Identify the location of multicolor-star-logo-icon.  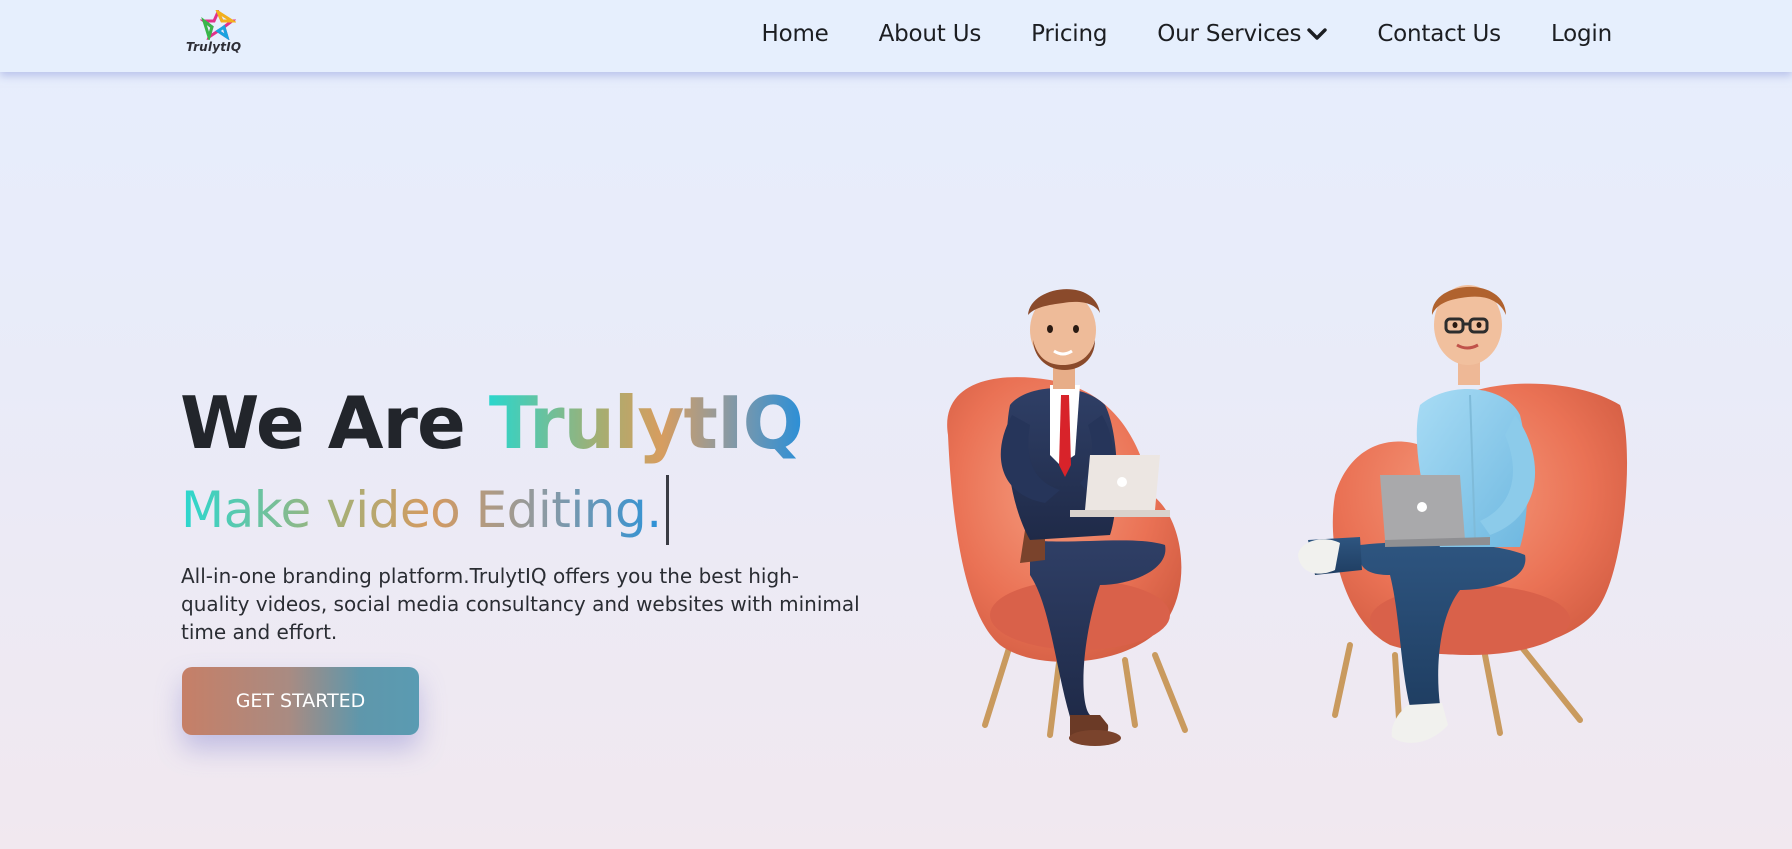
(218, 25).